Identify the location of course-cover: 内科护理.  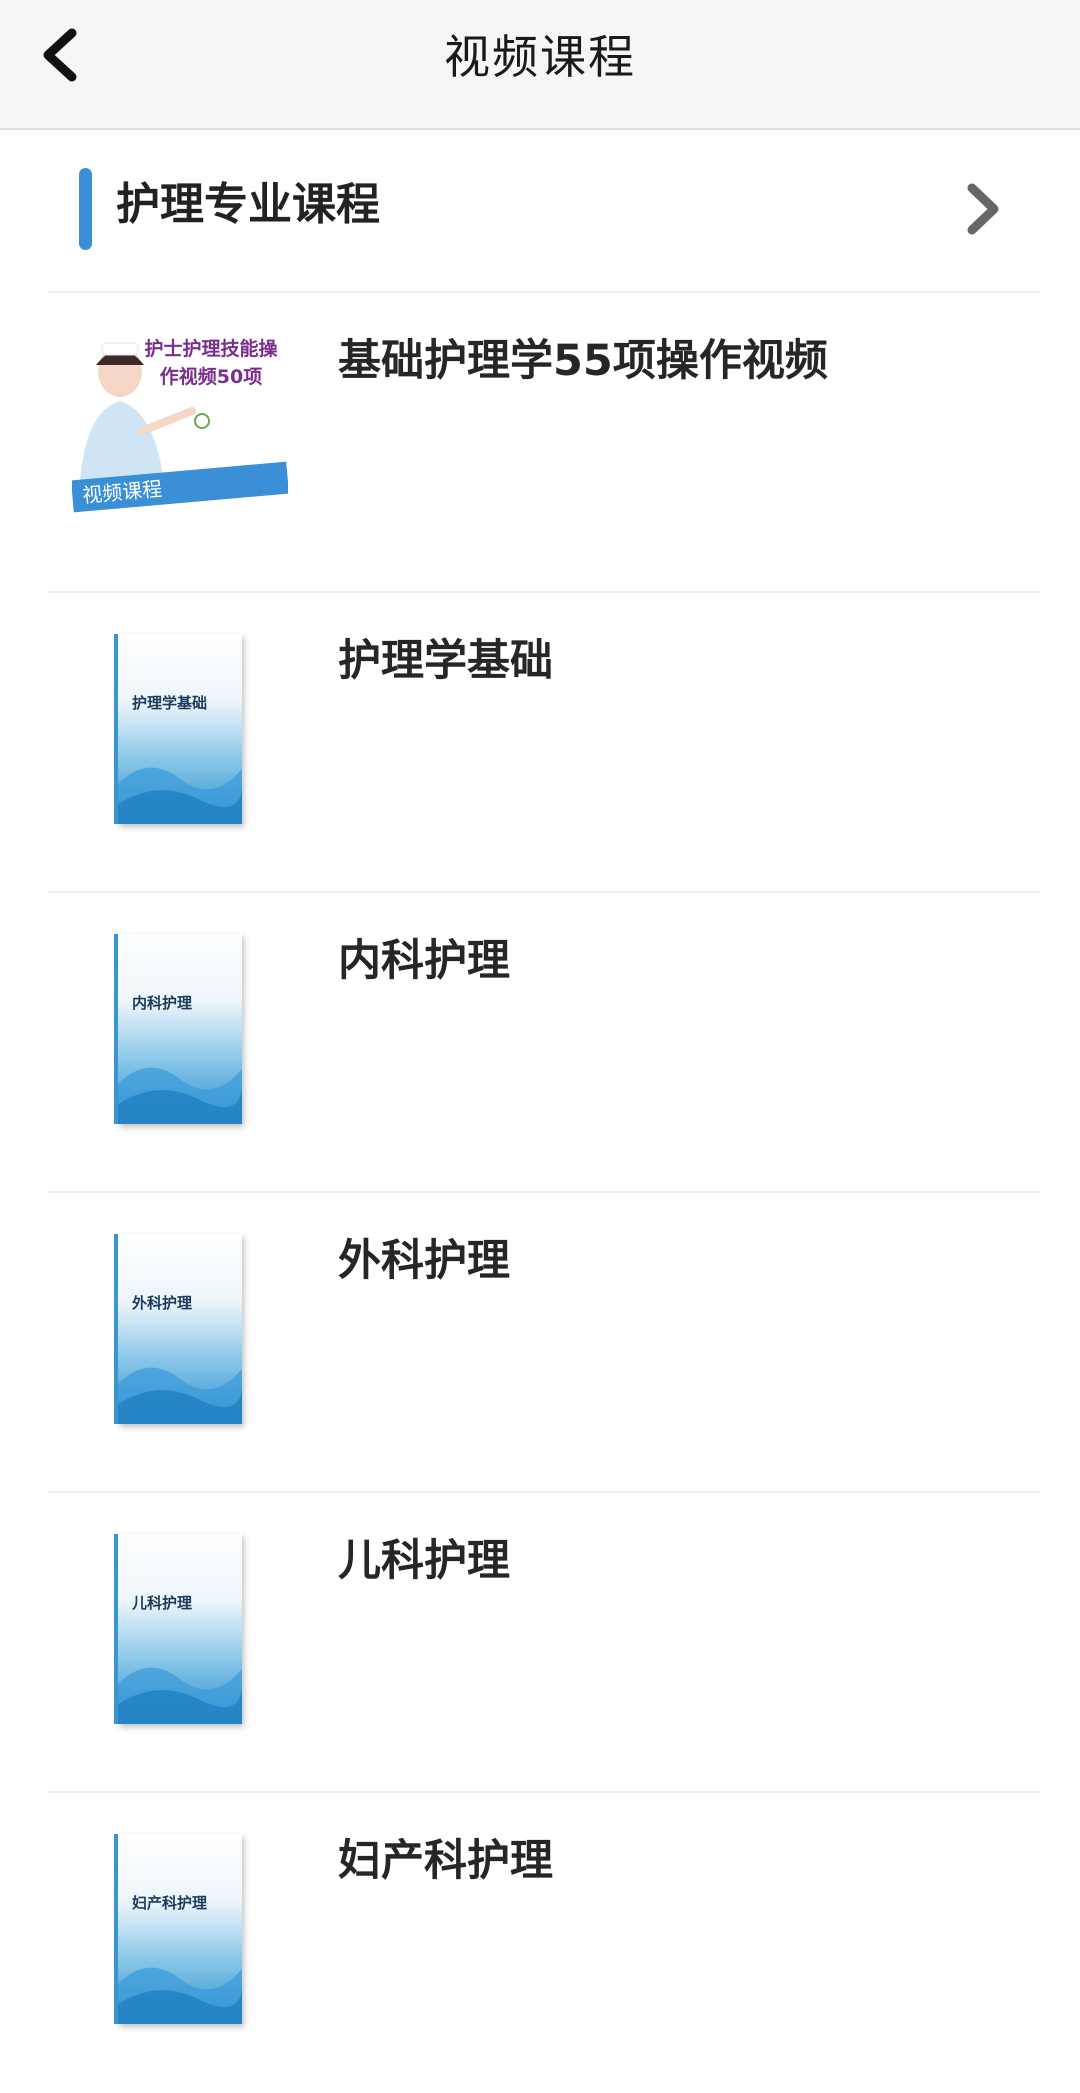
(180, 1029).